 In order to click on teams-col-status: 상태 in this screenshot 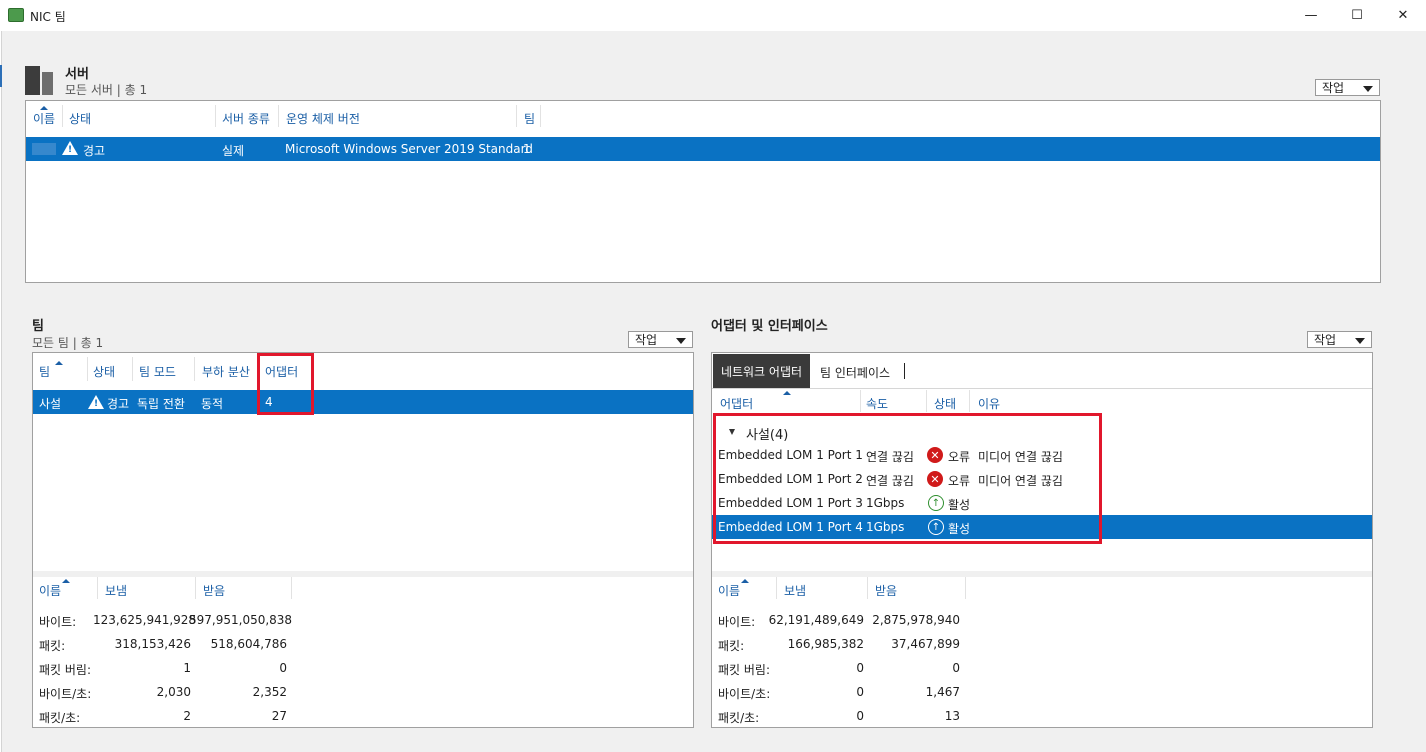, I will do `click(104, 371)`.